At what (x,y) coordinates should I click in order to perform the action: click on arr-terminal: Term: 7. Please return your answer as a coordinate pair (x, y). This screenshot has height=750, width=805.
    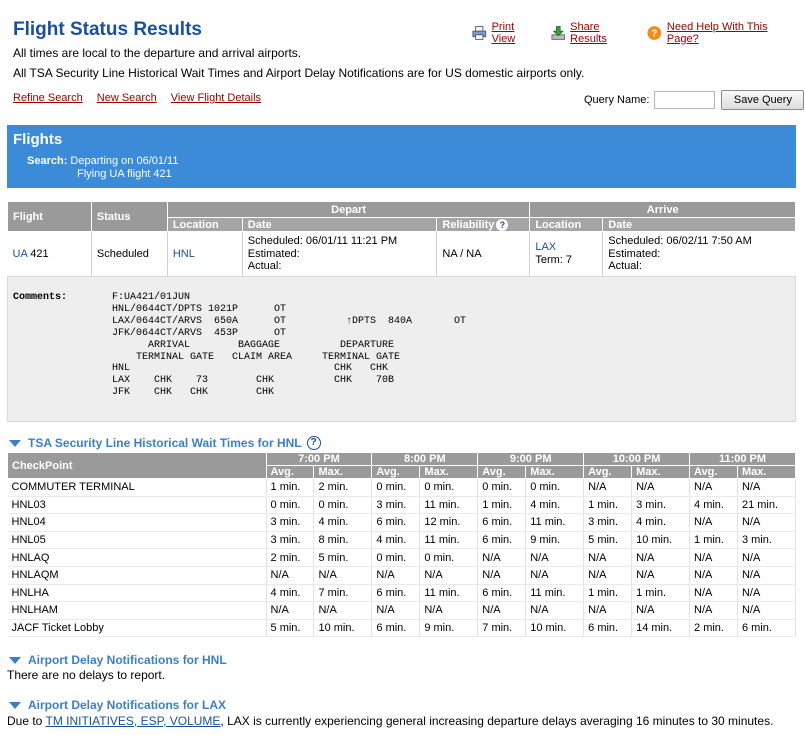
    Looking at the image, I should click on (554, 259).